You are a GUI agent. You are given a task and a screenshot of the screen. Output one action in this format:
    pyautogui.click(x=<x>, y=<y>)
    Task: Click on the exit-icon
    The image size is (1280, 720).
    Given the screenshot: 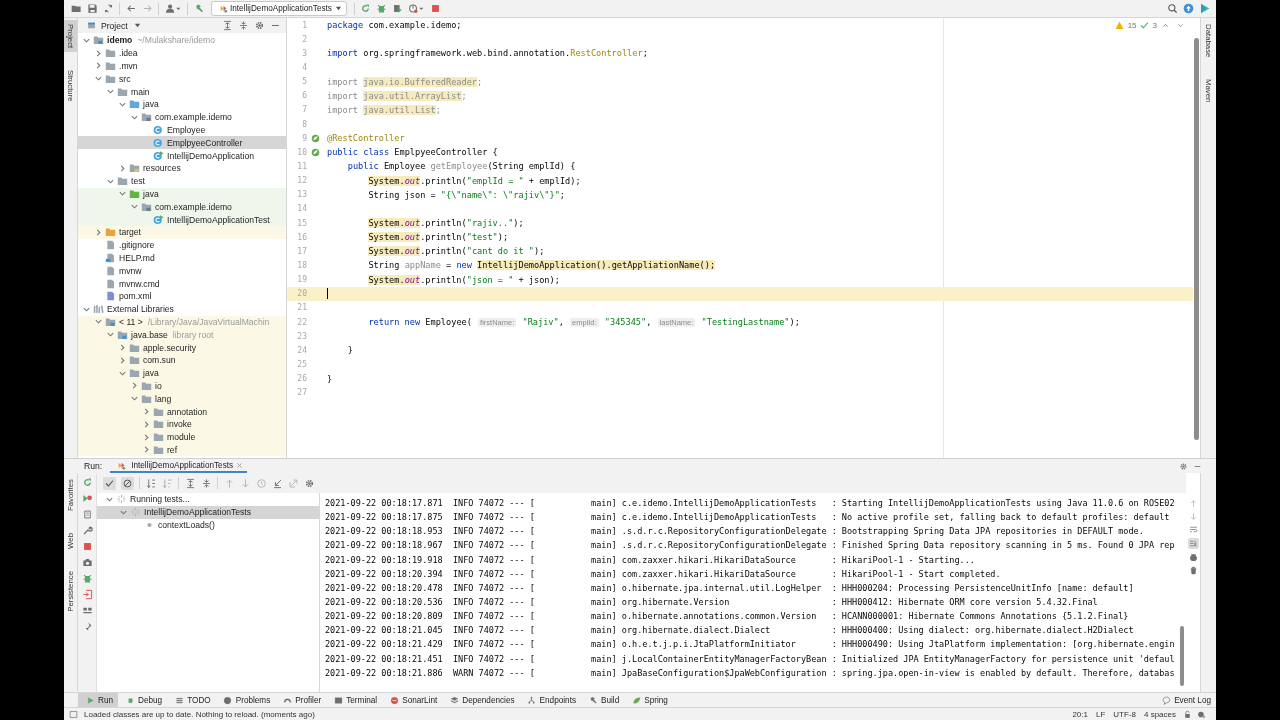 What is the action you would take?
    pyautogui.click(x=87, y=594)
    